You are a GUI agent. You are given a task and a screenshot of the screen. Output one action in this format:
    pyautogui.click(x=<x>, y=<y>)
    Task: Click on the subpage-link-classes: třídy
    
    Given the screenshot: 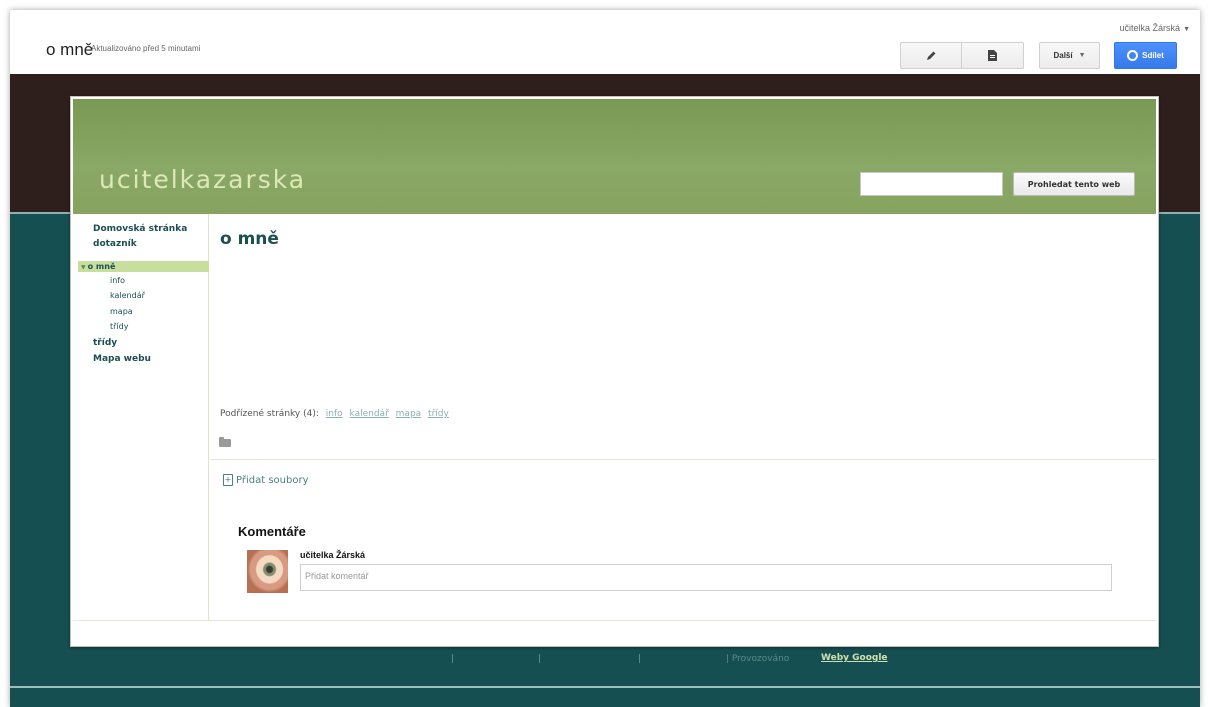 What is the action you would take?
    pyautogui.click(x=438, y=414)
    